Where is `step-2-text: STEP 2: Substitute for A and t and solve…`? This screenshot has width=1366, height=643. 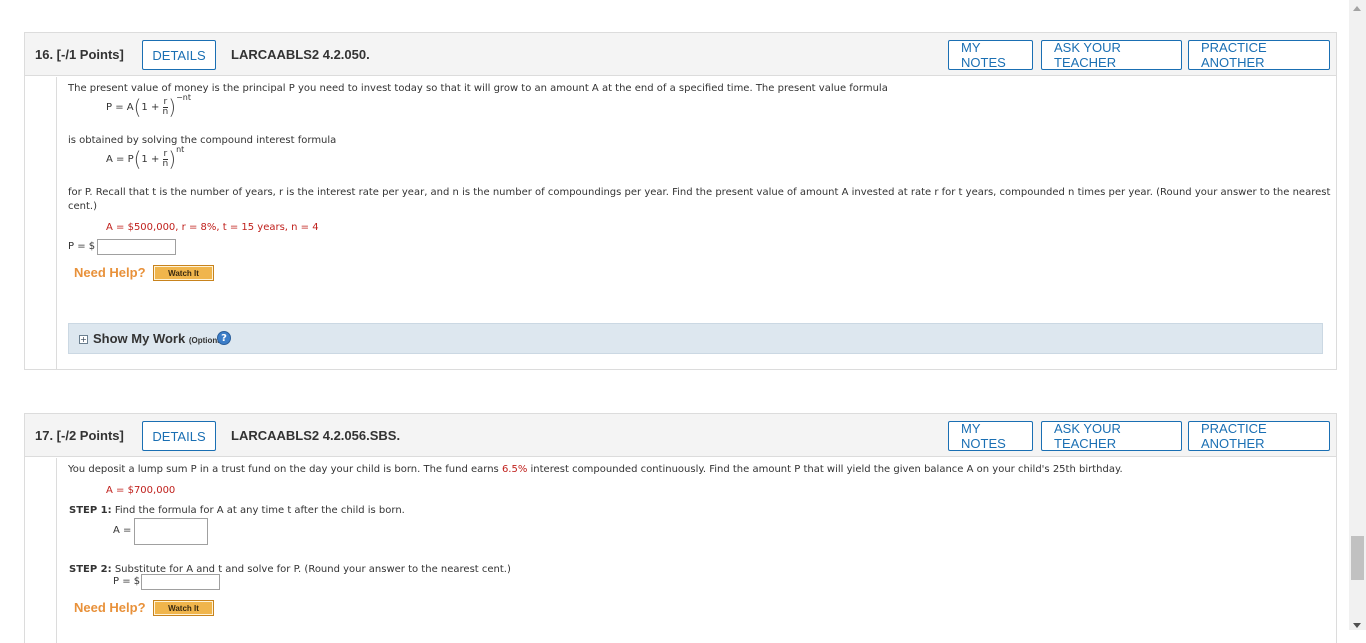 step-2-text: STEP 2: Substitute for A and t and solve… is located at coordinates (290, 569).